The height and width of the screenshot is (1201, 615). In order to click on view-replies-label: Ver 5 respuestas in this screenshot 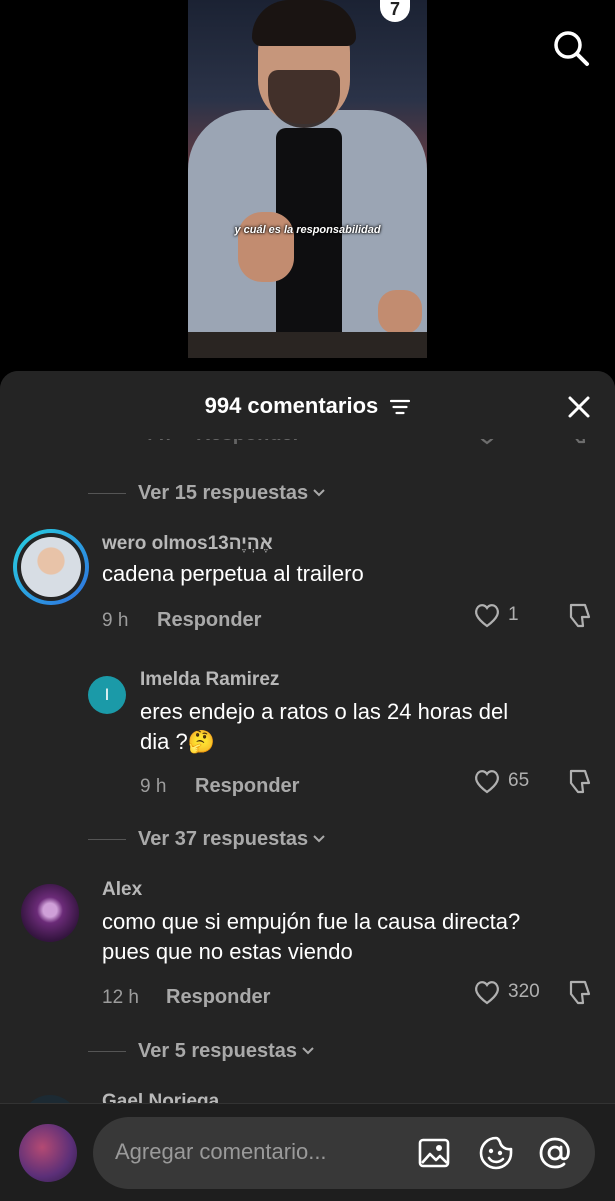, I will do `click(217, 1050)`.